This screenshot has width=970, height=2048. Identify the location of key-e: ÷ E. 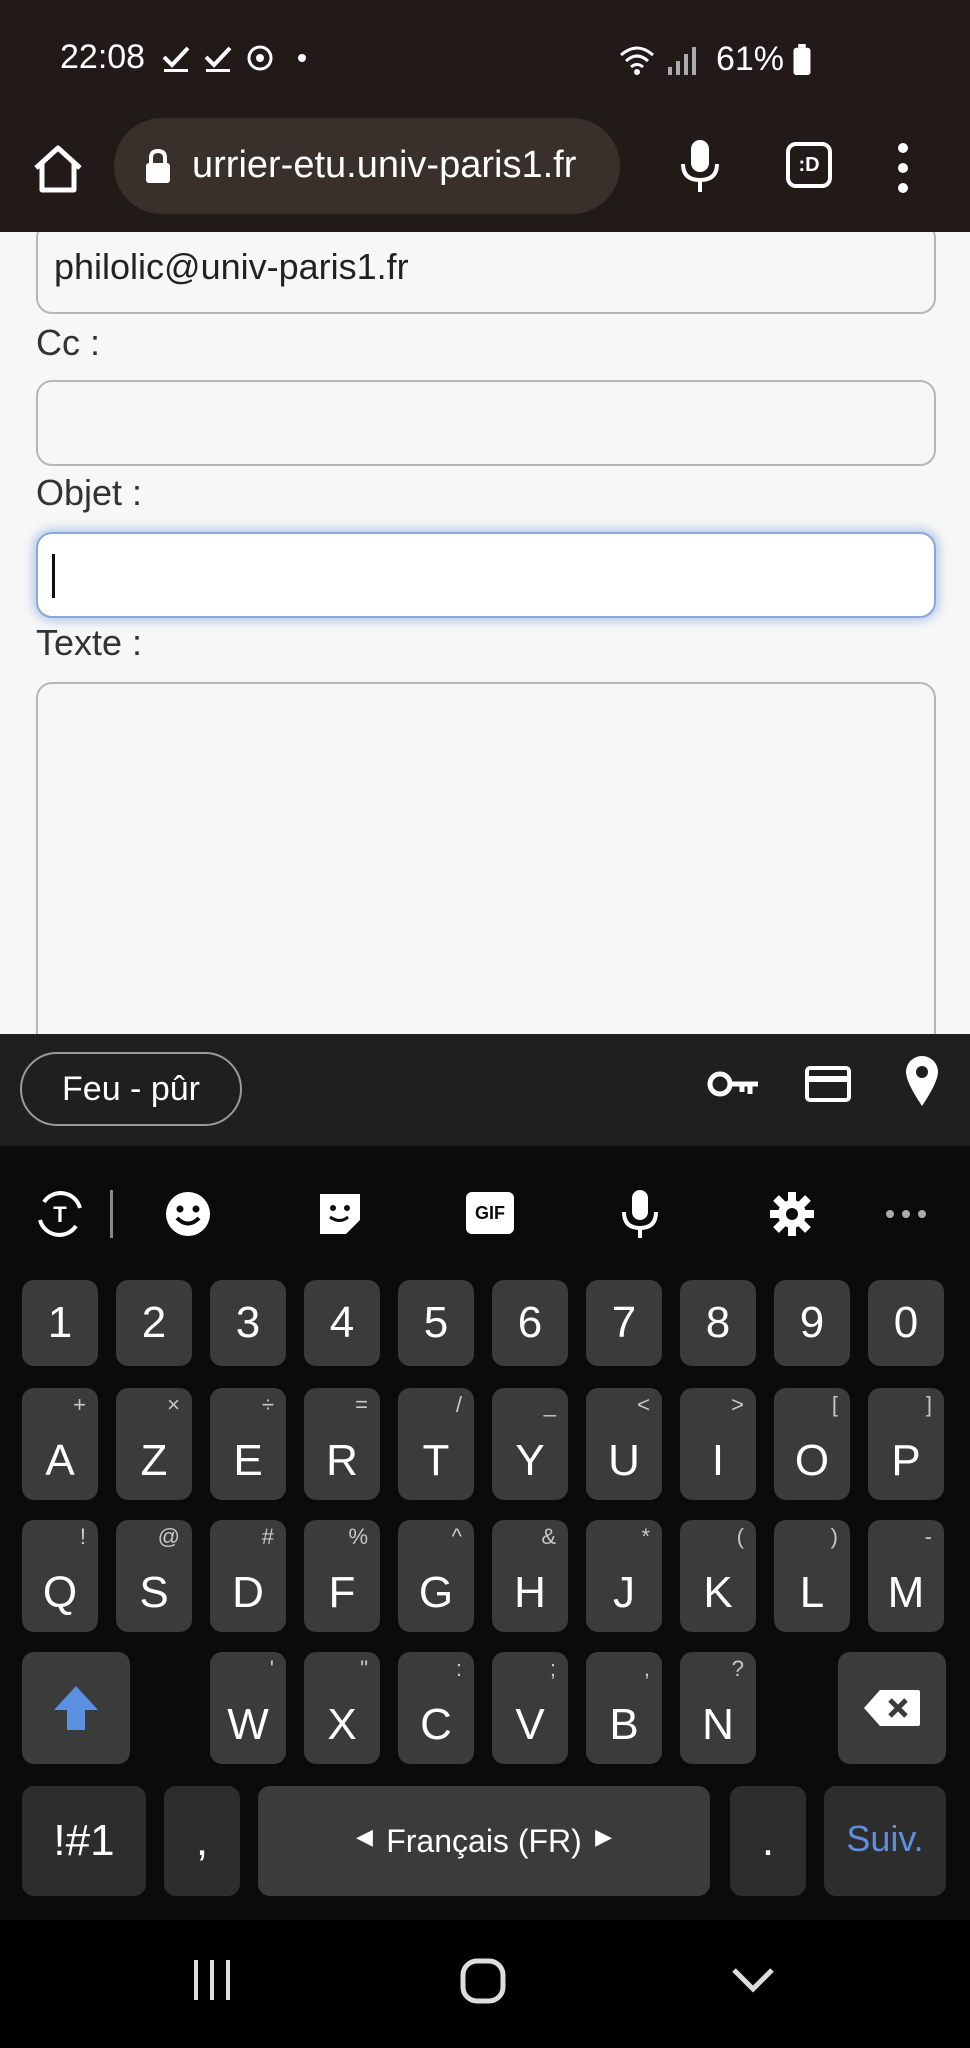
(248, 1444).